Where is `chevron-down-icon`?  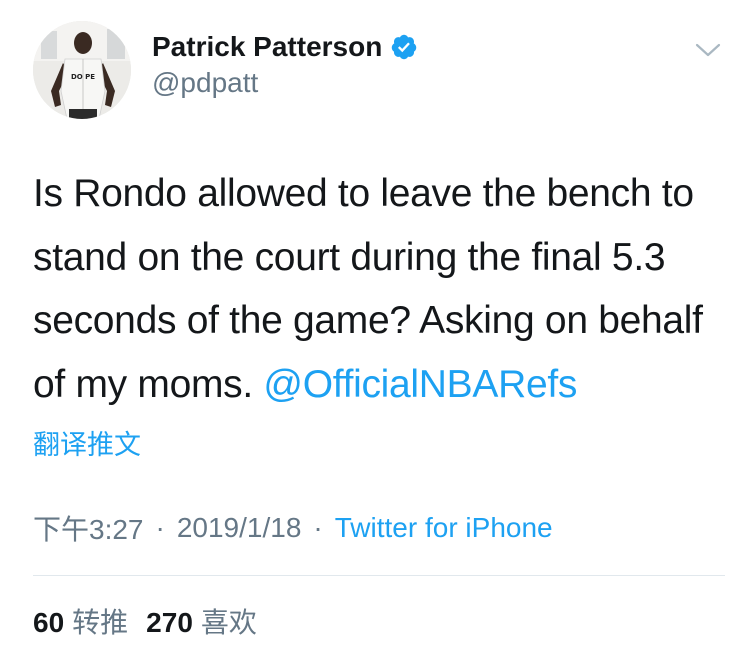 chevron-down-icon is located at coordinates (708, 50).